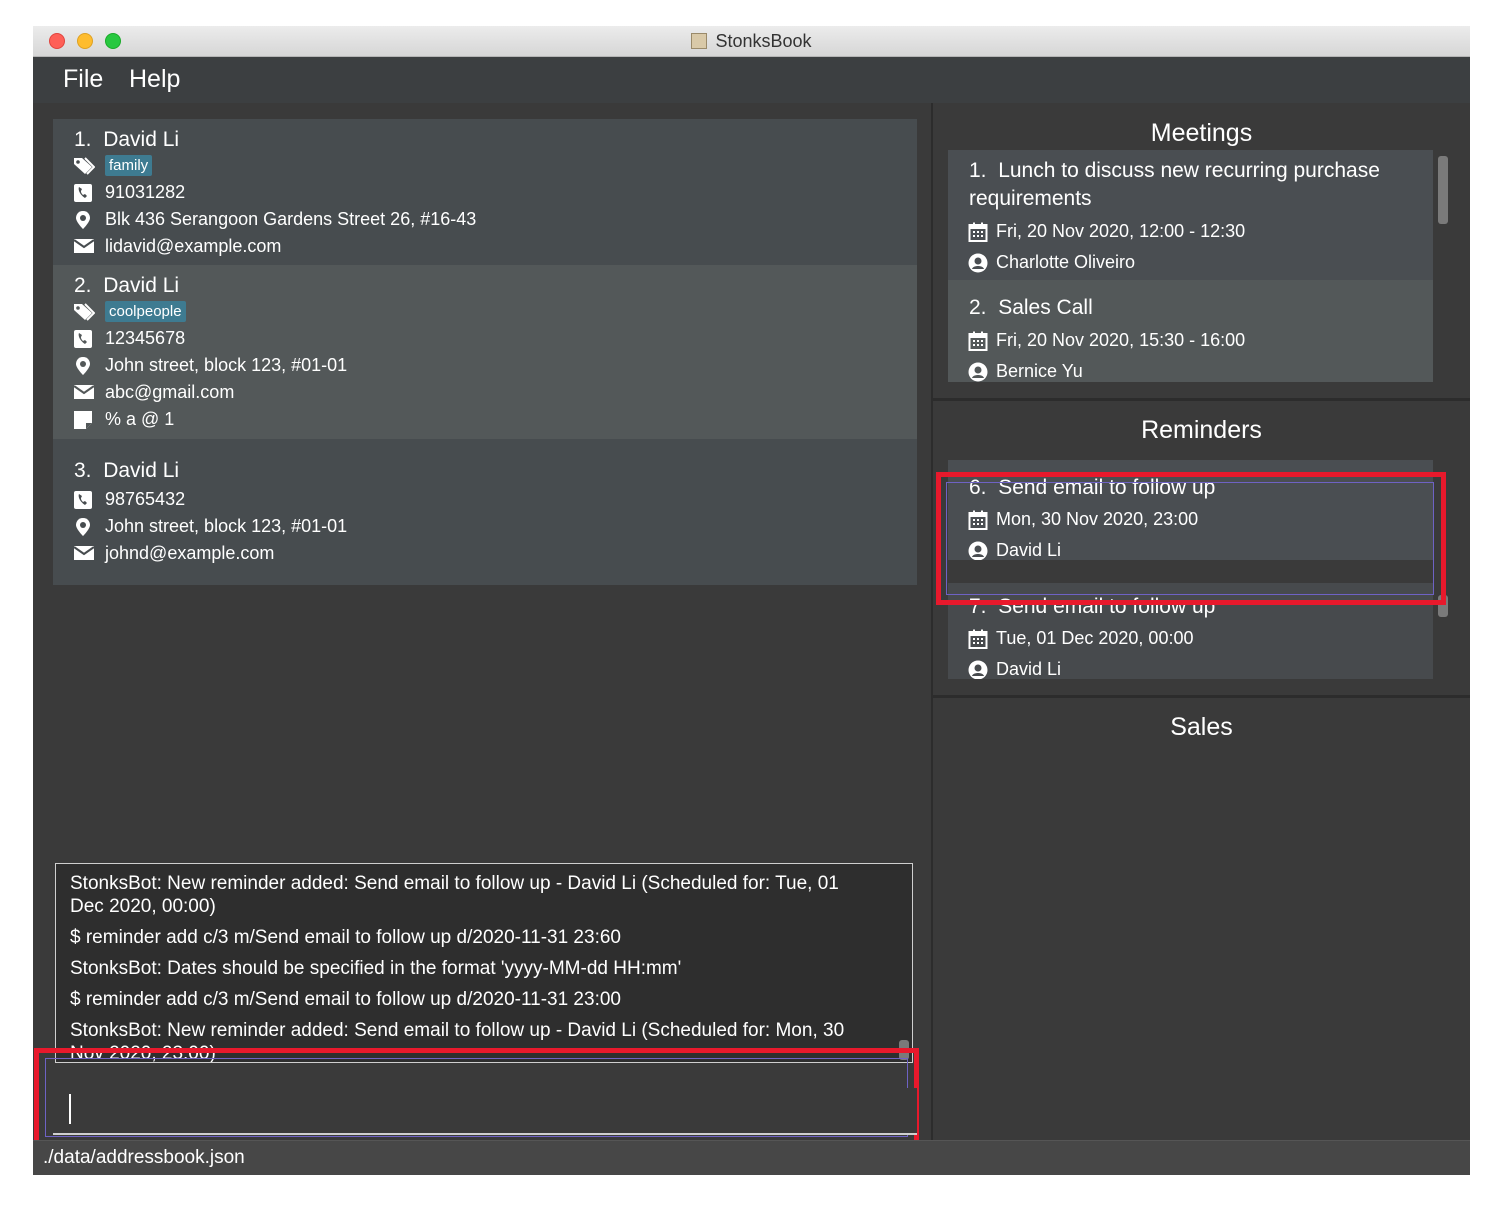  I want to click on window-title-container: StonksBook, so click(751, 41).